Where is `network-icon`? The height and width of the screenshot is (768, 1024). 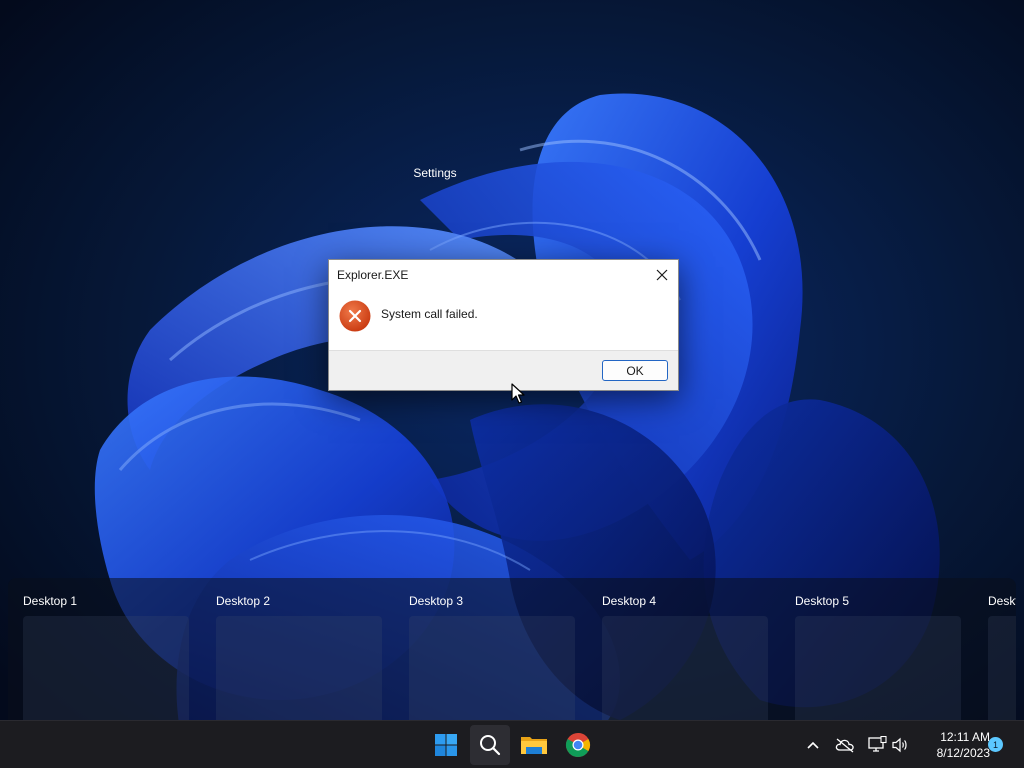
network-icon is located at coordinates (877, 744).